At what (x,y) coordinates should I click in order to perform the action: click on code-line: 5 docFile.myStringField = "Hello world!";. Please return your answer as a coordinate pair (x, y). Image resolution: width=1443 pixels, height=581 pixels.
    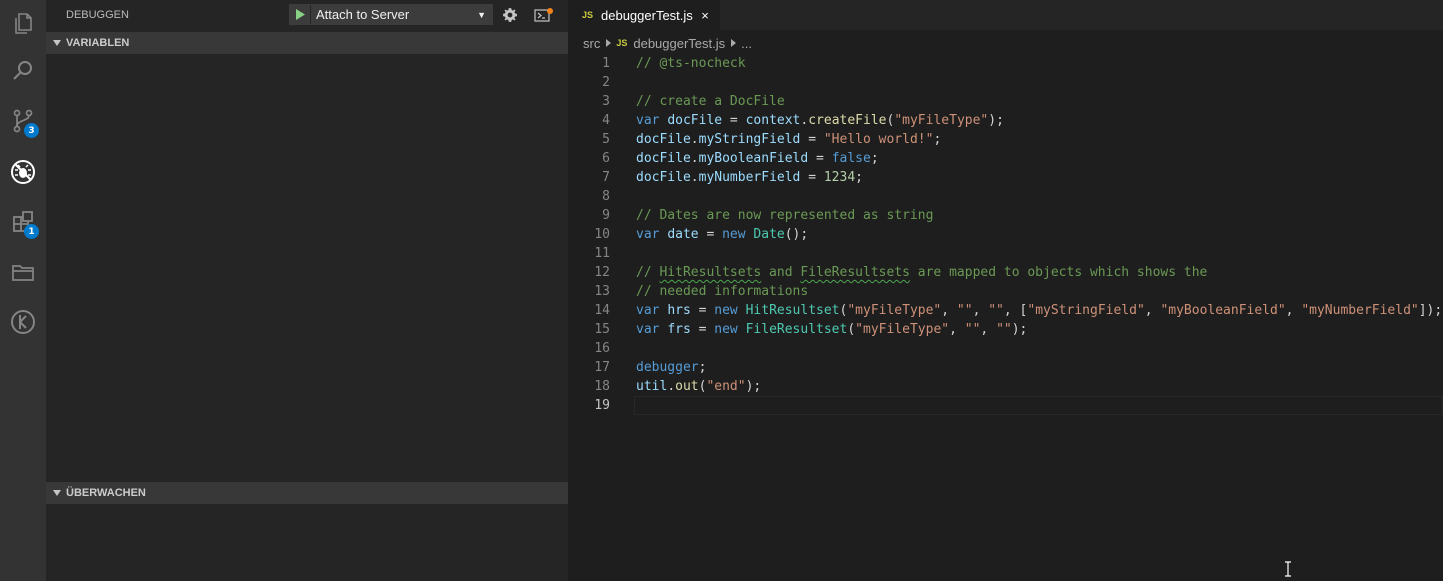
    Looking at the image, I should click on (1005, 139).